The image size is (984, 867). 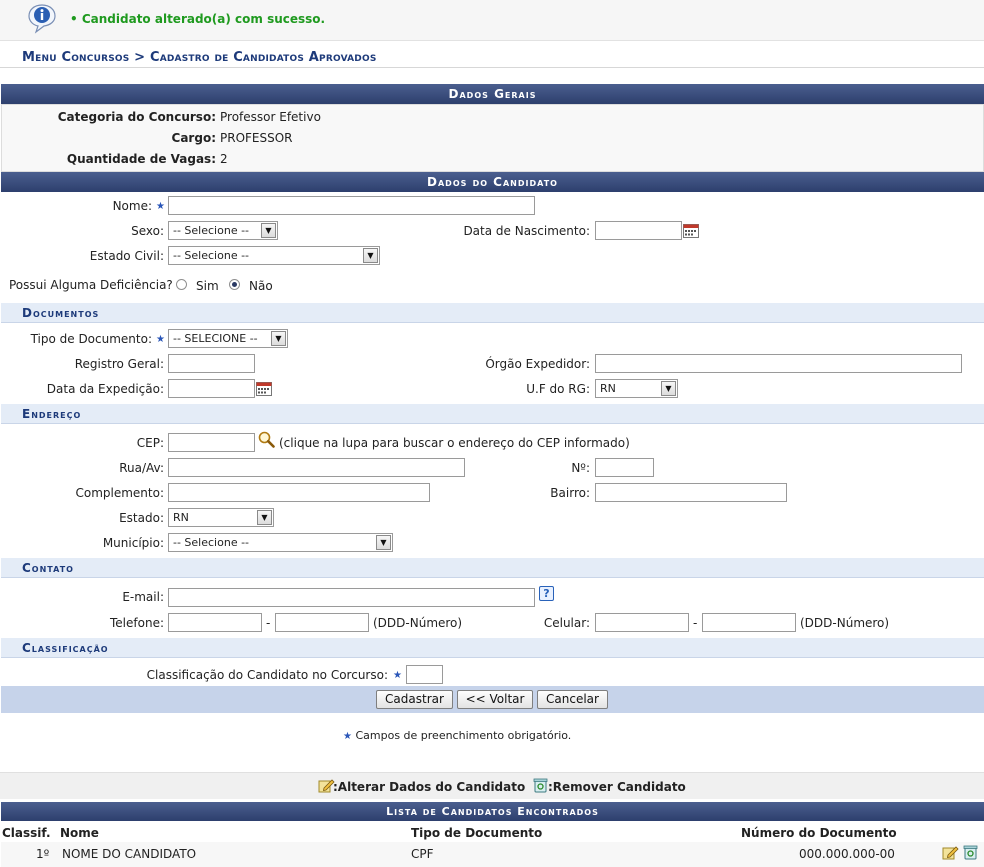 I want to click on categoria-value: Professor Efetivo, so click(x=270, y=117).